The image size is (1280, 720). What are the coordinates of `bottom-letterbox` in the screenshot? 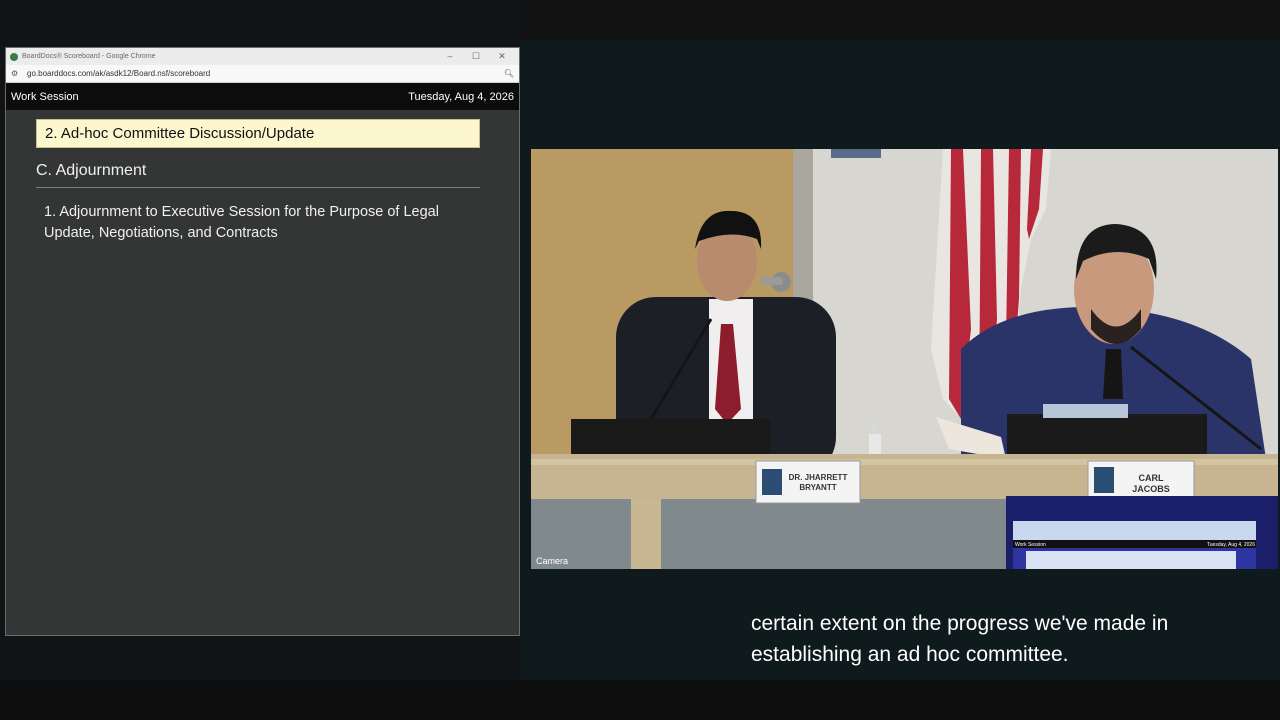 It's located at (640, 700).